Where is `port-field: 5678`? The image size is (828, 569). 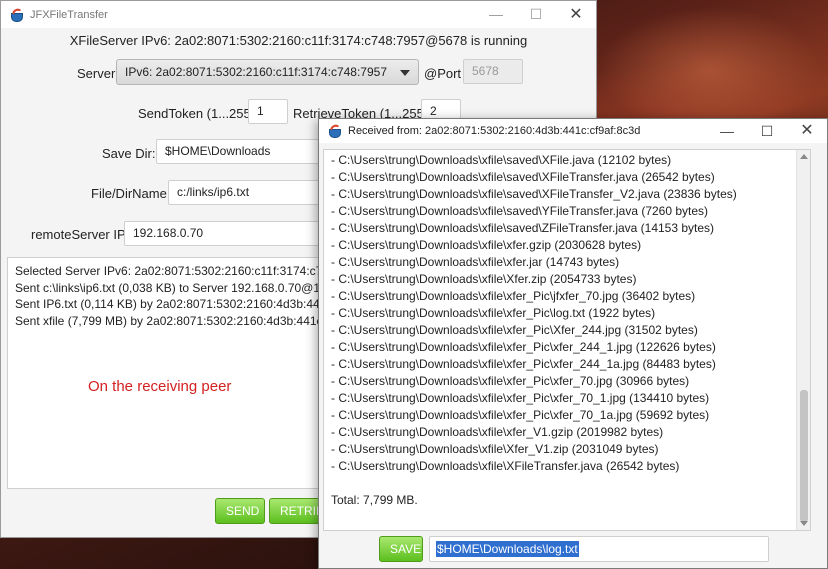
port-field: 5678 is located at coordinates (493, 71).